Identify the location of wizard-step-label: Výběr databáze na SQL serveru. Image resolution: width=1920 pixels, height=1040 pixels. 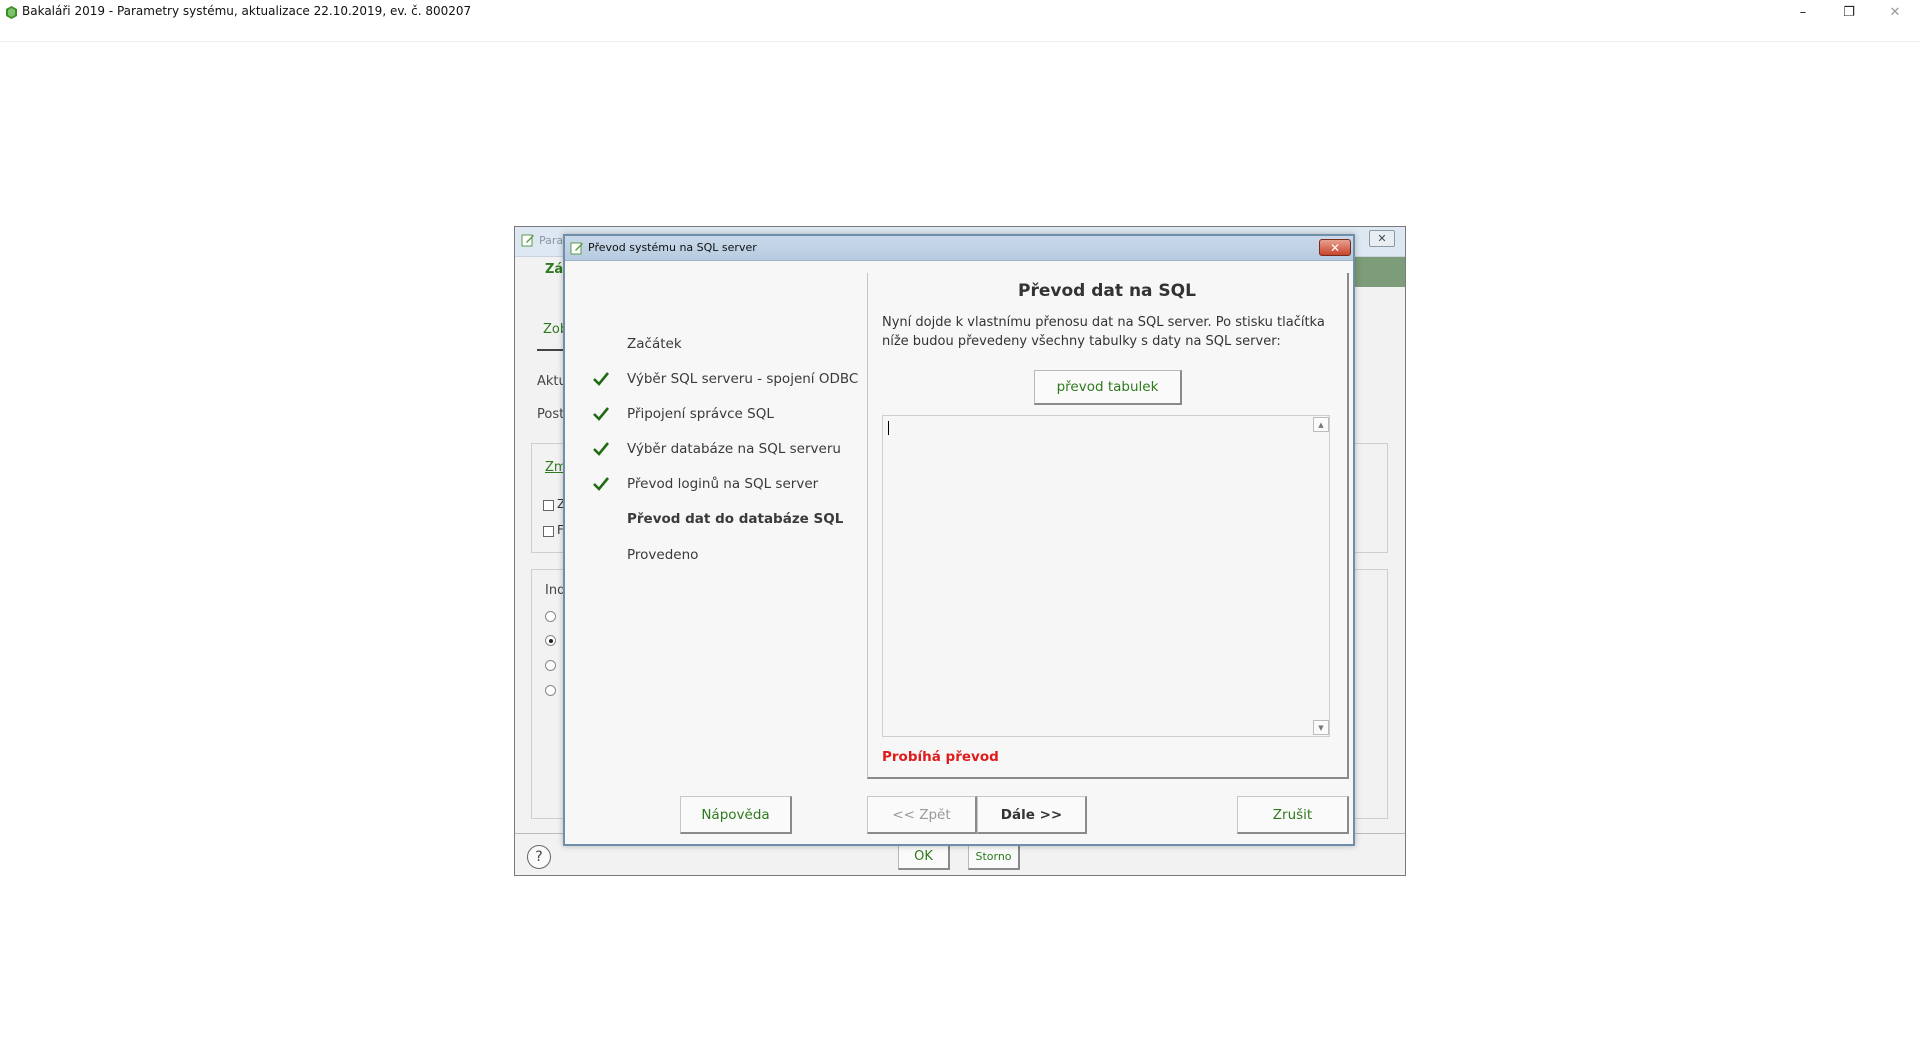
(734, 449).